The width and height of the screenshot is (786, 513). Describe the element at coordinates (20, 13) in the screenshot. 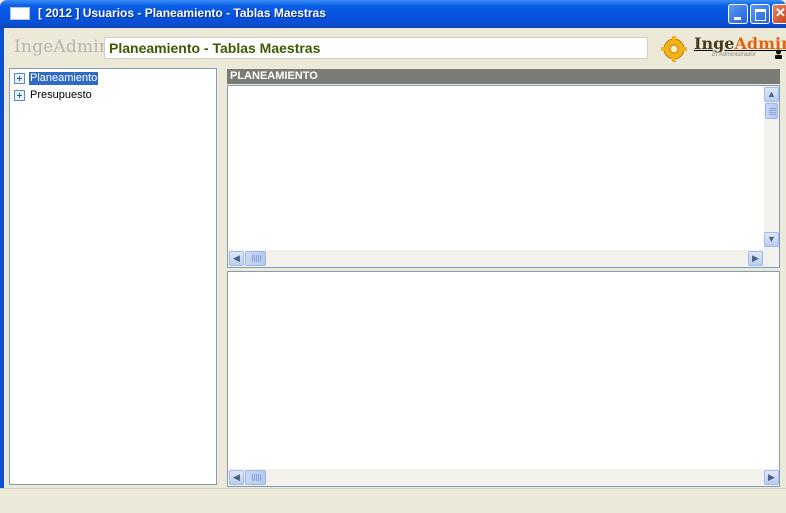

I see `app-window-icon` at that location.